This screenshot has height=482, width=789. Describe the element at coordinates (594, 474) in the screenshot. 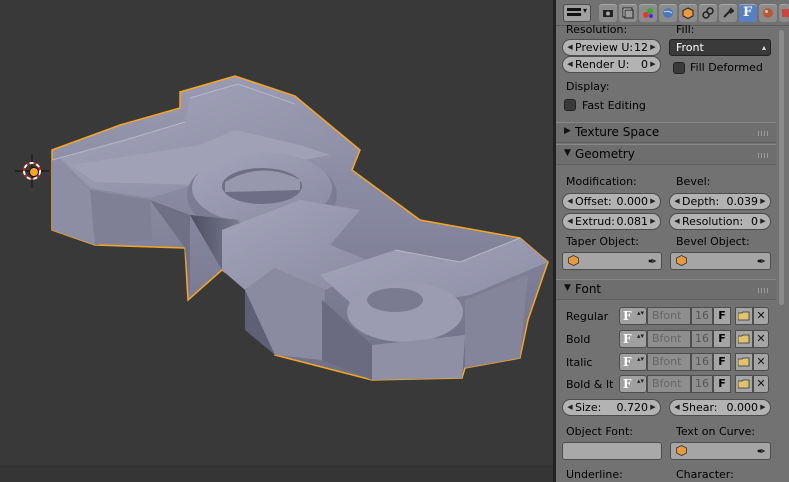

I see `underline-label: Underline:` at that location.